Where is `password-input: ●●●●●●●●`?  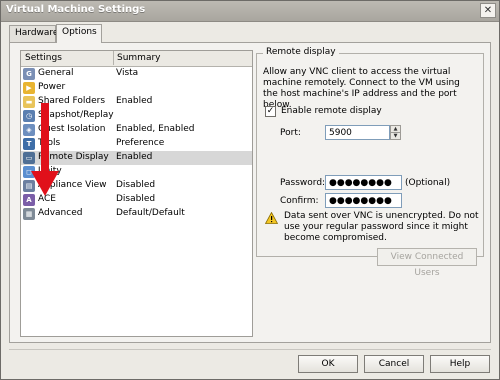
password-input: ●●●●●●●● is located at coordinates (363, 182).